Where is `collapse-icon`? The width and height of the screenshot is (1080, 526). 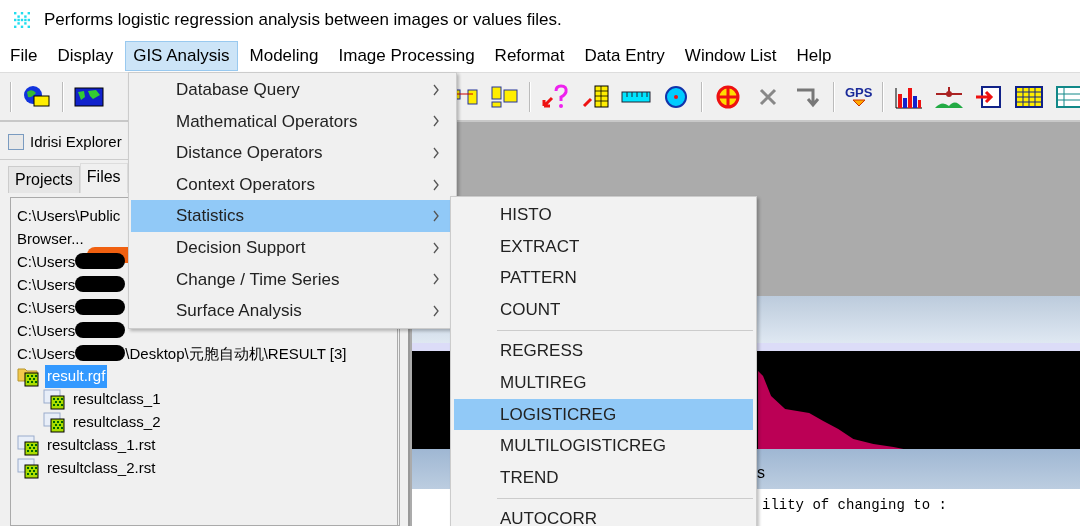 collapse-icon is located at coordinates (16, 142).